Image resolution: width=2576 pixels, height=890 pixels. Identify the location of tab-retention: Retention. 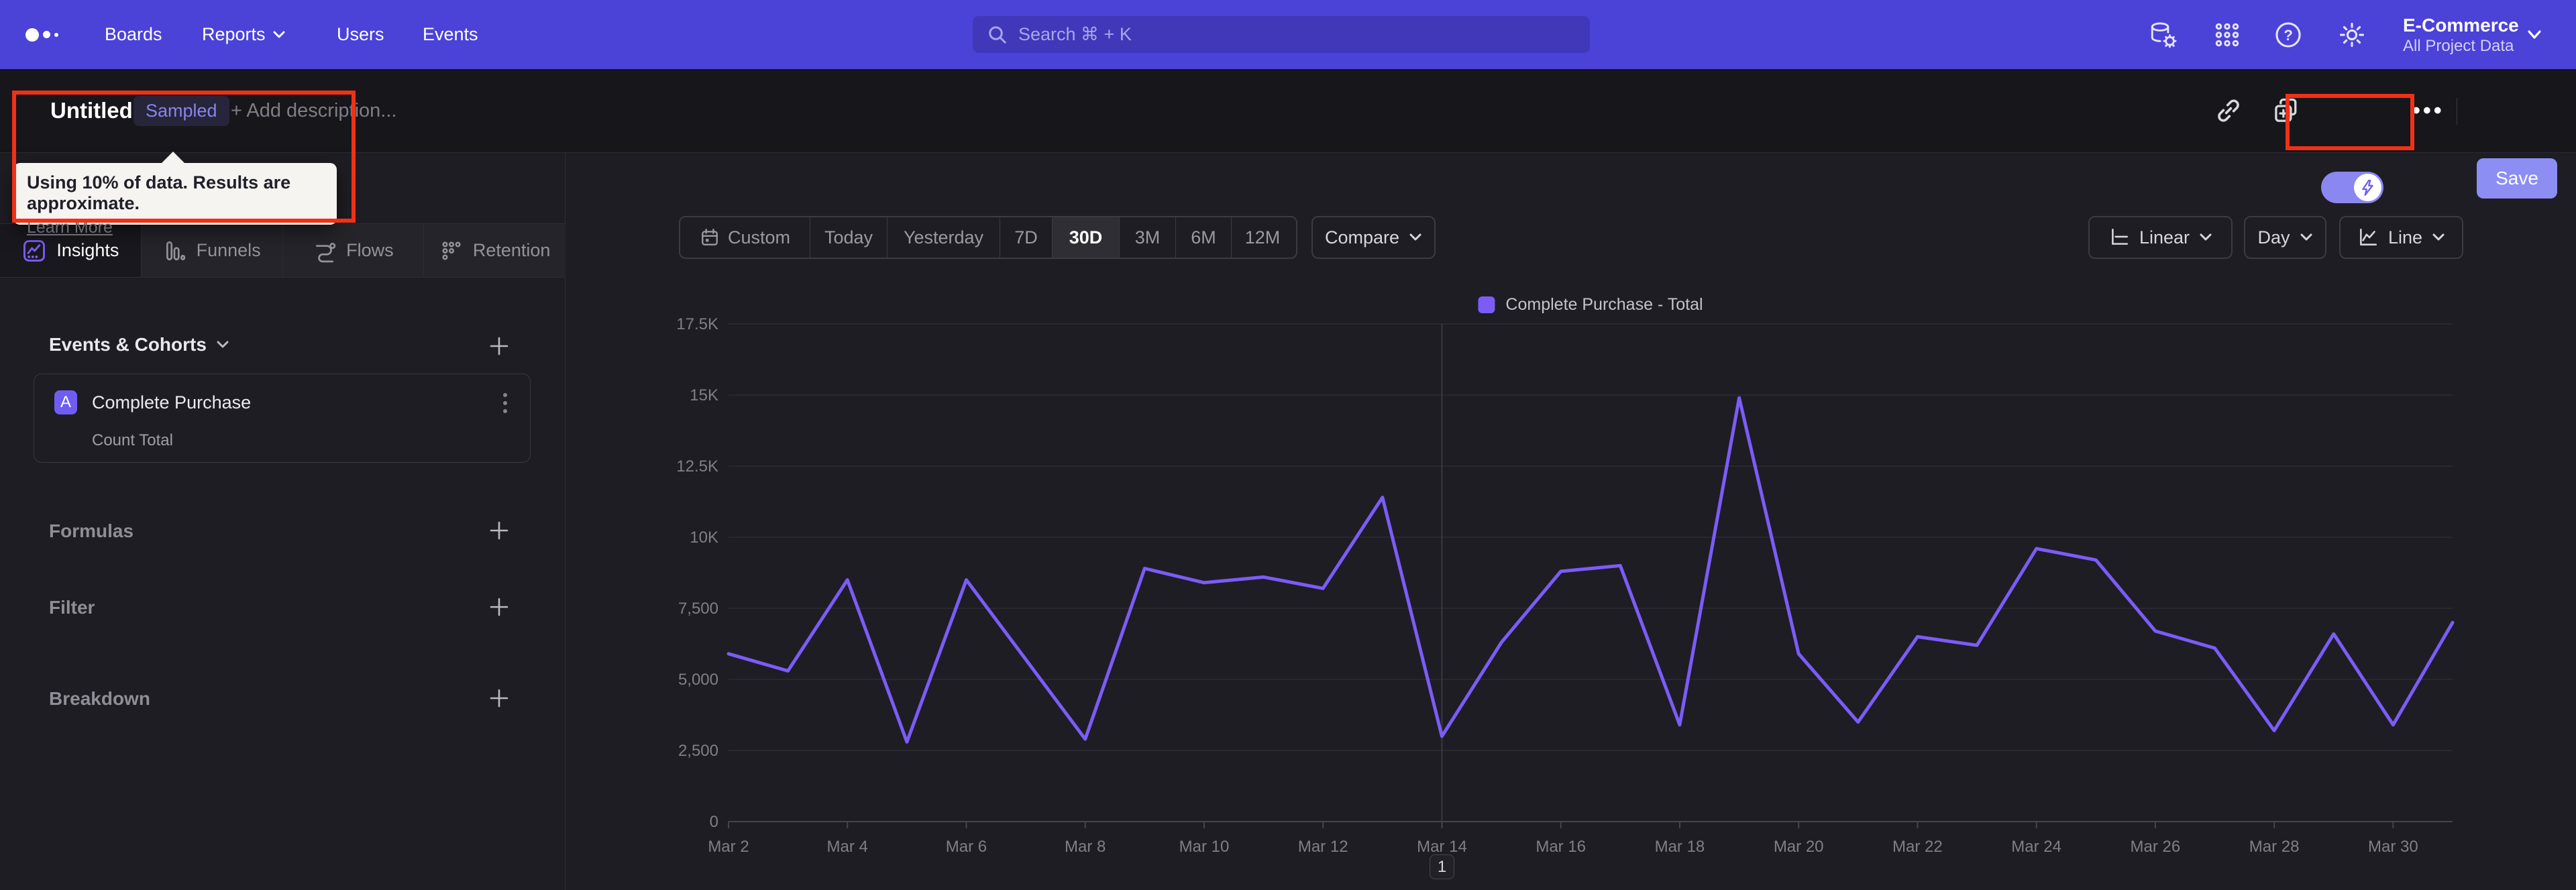
(495, 250).